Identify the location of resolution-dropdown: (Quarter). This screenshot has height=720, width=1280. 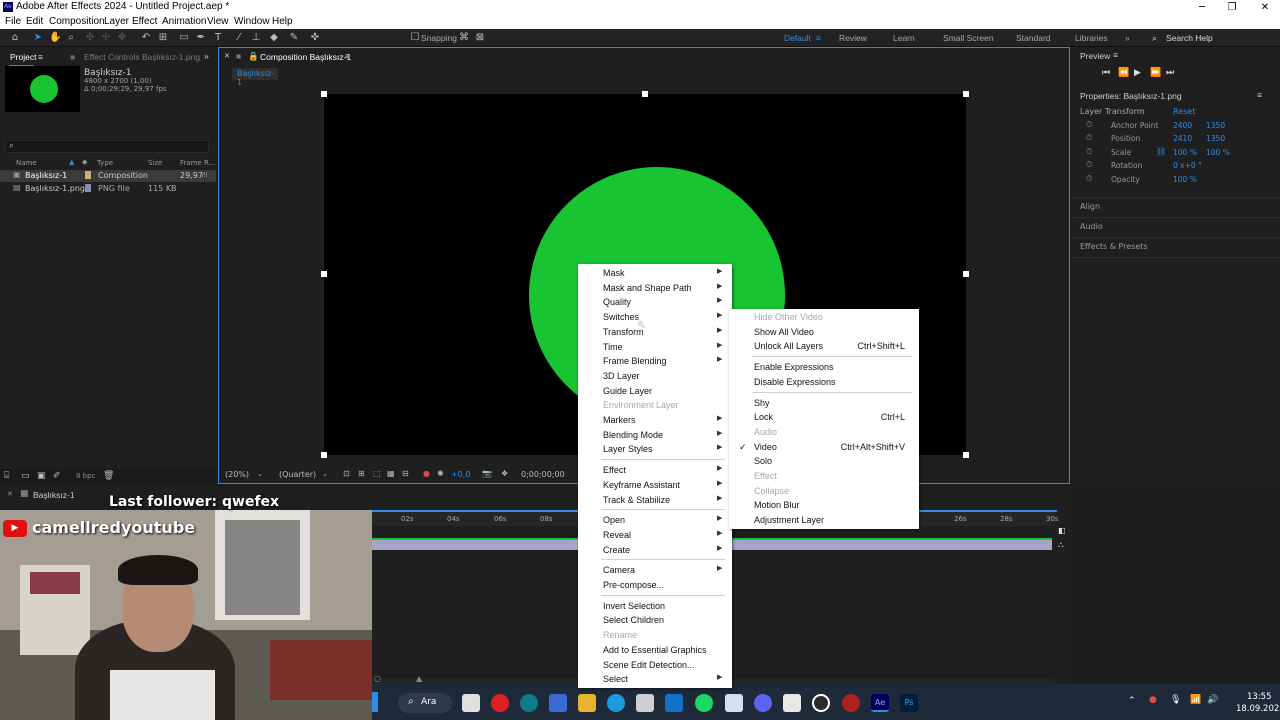
(297, 474).